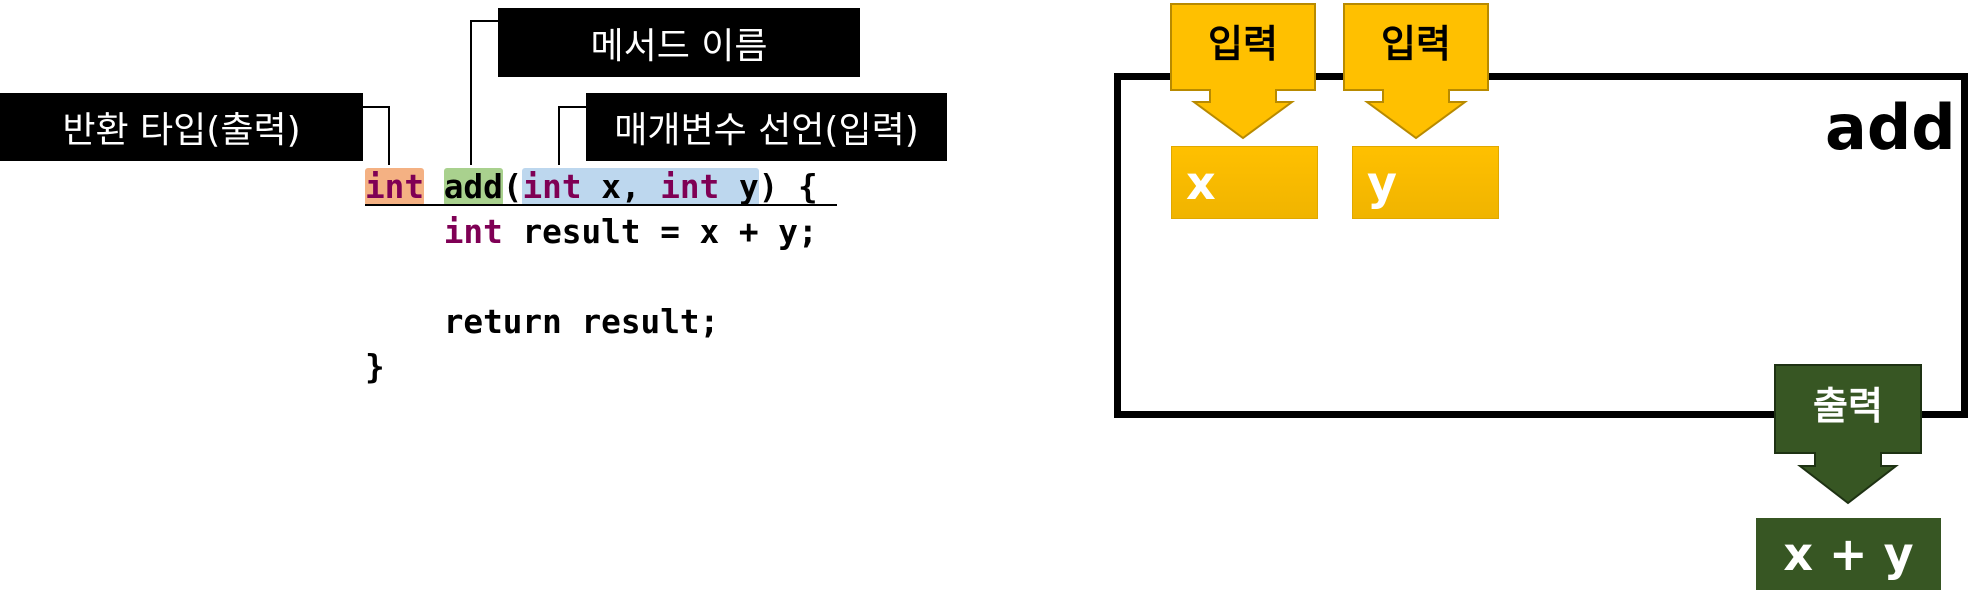 The height and width of the screenshot is (615, 1981). What do you see at coordinates (512, 187) in the screenshot?
I see `open-paren: (` at bounding box center [512, 187].